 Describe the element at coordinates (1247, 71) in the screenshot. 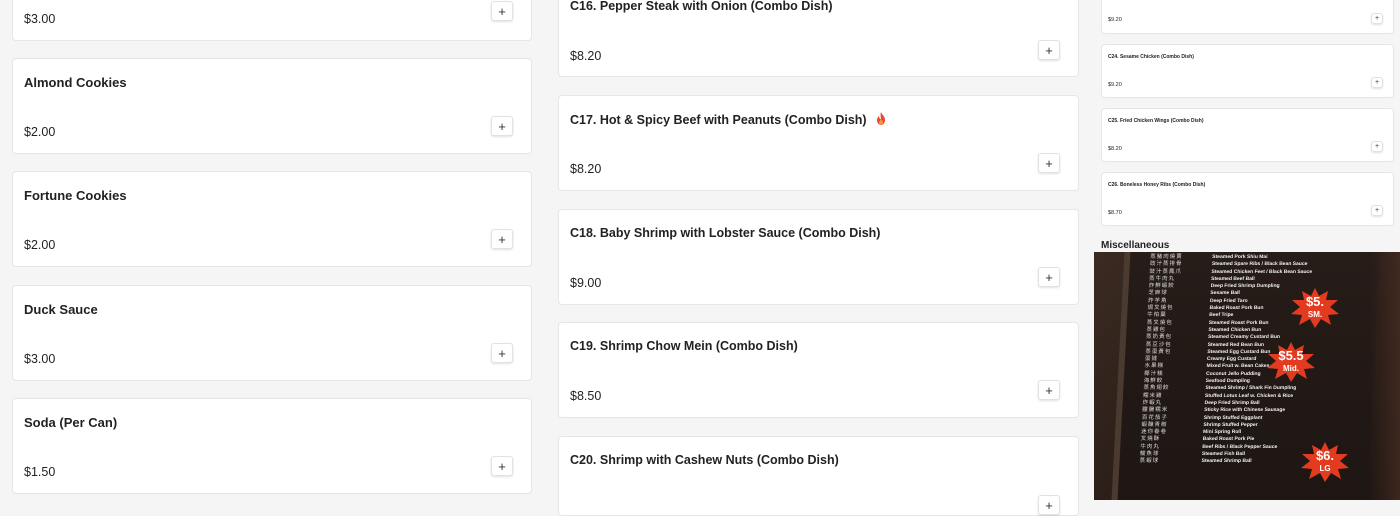

I see `menu-item-card: C24. Sesame Chicken (Combo Dish) $9.20 +` at that location.